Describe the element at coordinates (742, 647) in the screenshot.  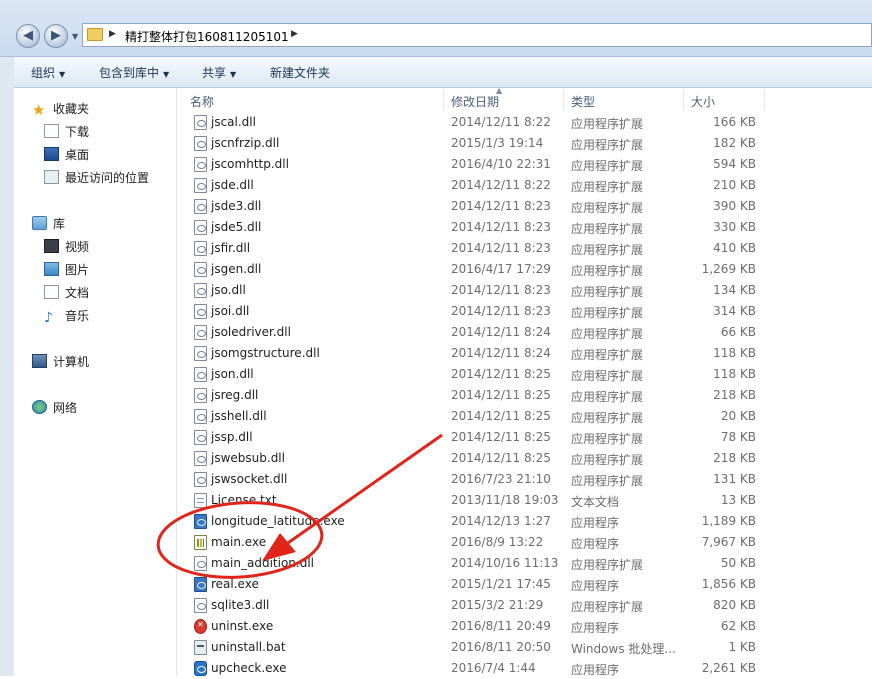
I see `file-size: 1 KB` at that location.